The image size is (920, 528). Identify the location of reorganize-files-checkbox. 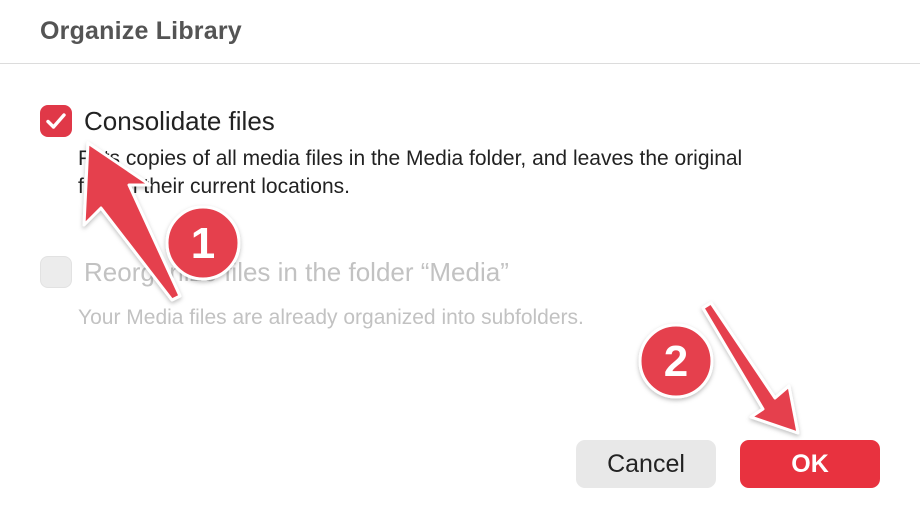
(56, 272).